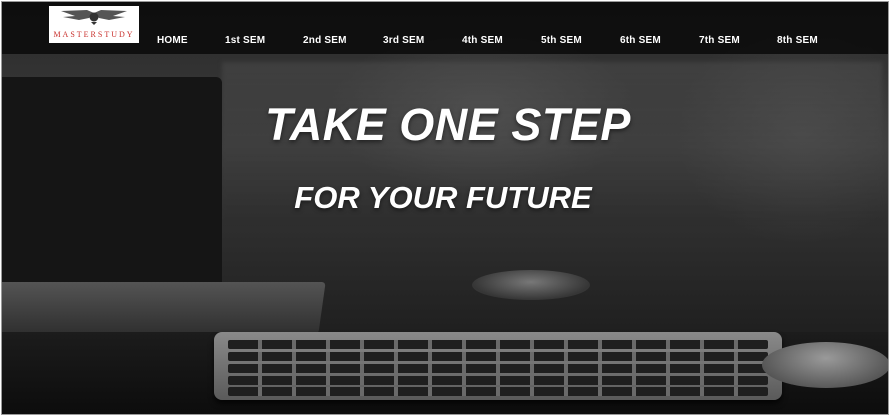  I want to click on nav-4th-sem: 4th SEM, so click(482, 40).